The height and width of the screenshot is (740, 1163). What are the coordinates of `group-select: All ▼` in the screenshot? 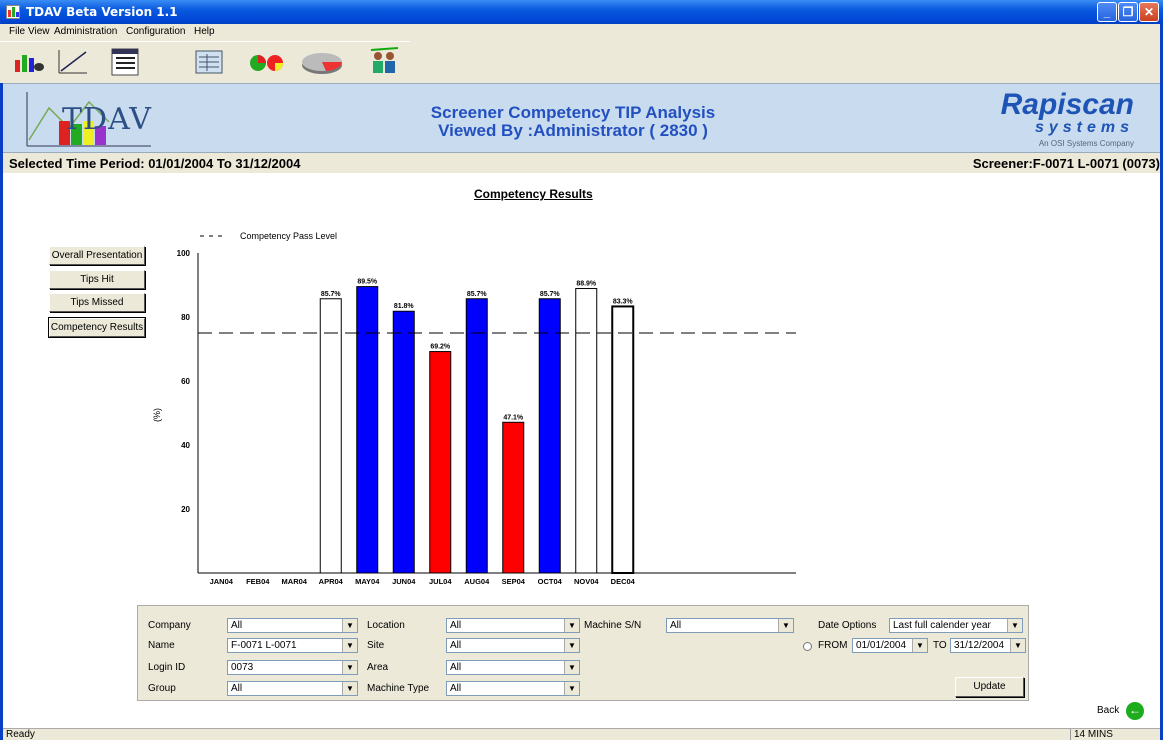 It's located at (292, 688).